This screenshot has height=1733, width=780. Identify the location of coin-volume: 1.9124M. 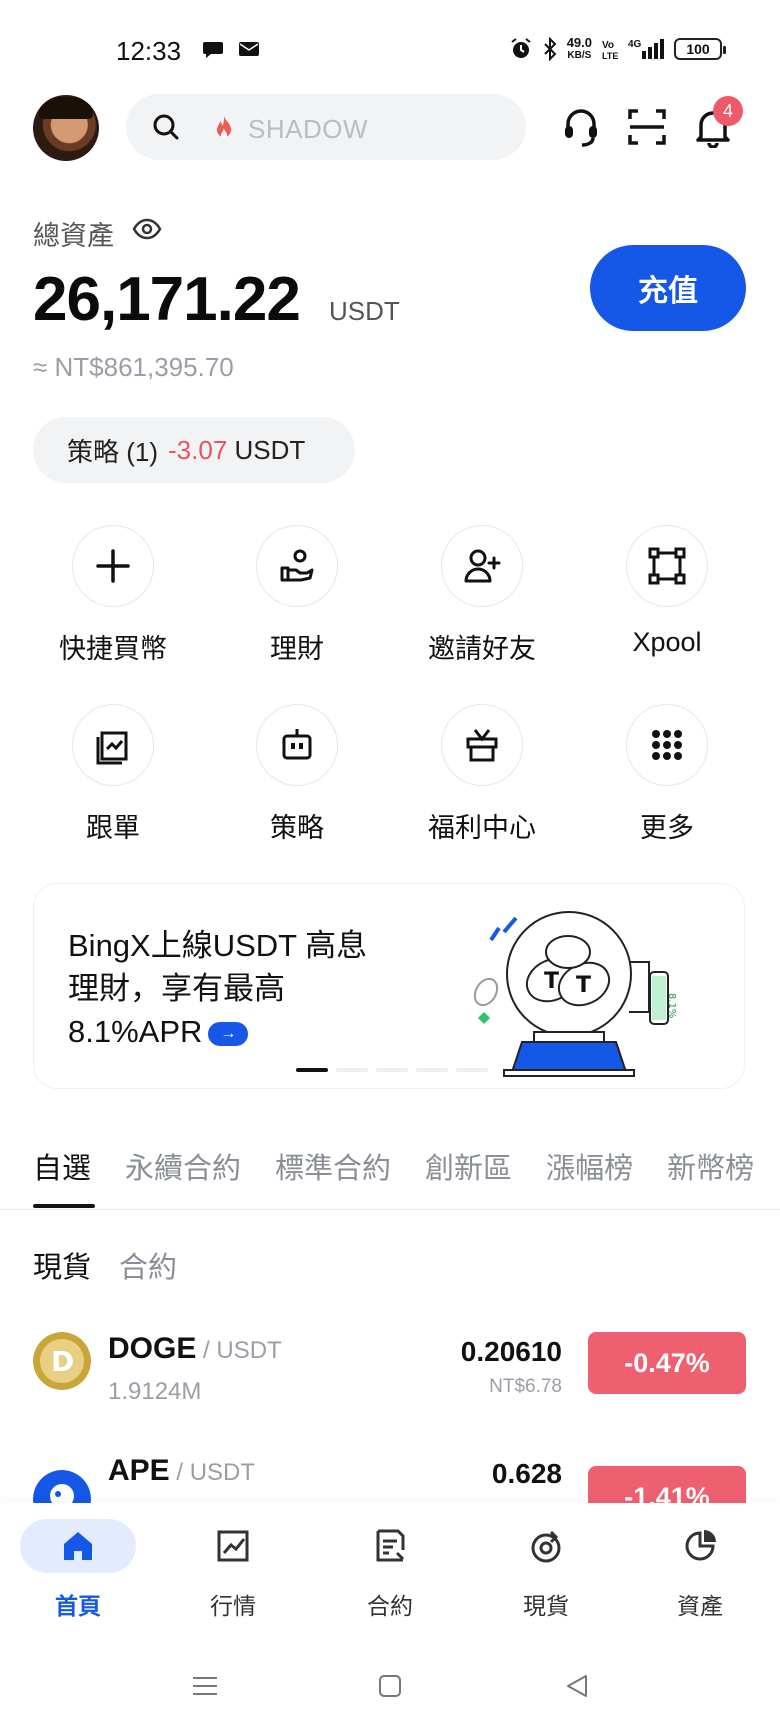
(155, 1391).